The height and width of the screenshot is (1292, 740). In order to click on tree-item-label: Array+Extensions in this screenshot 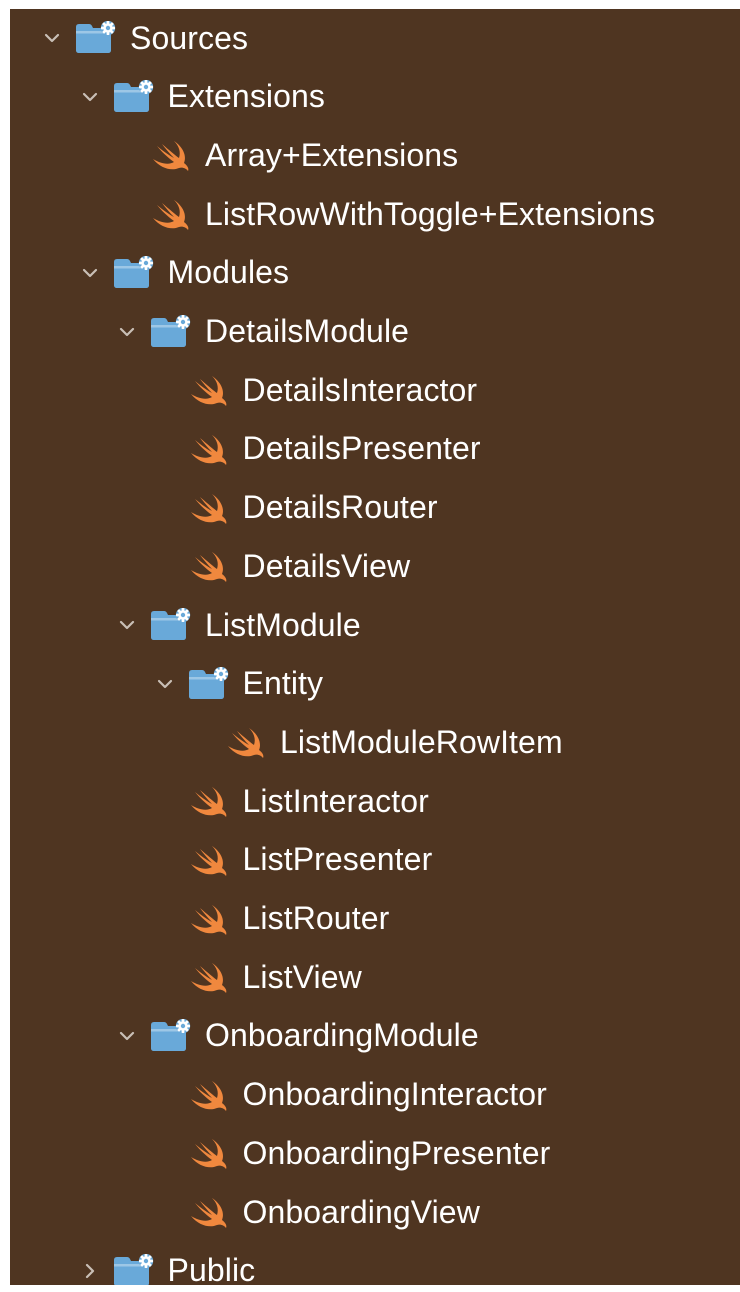, I will do `click(332, 154)`.